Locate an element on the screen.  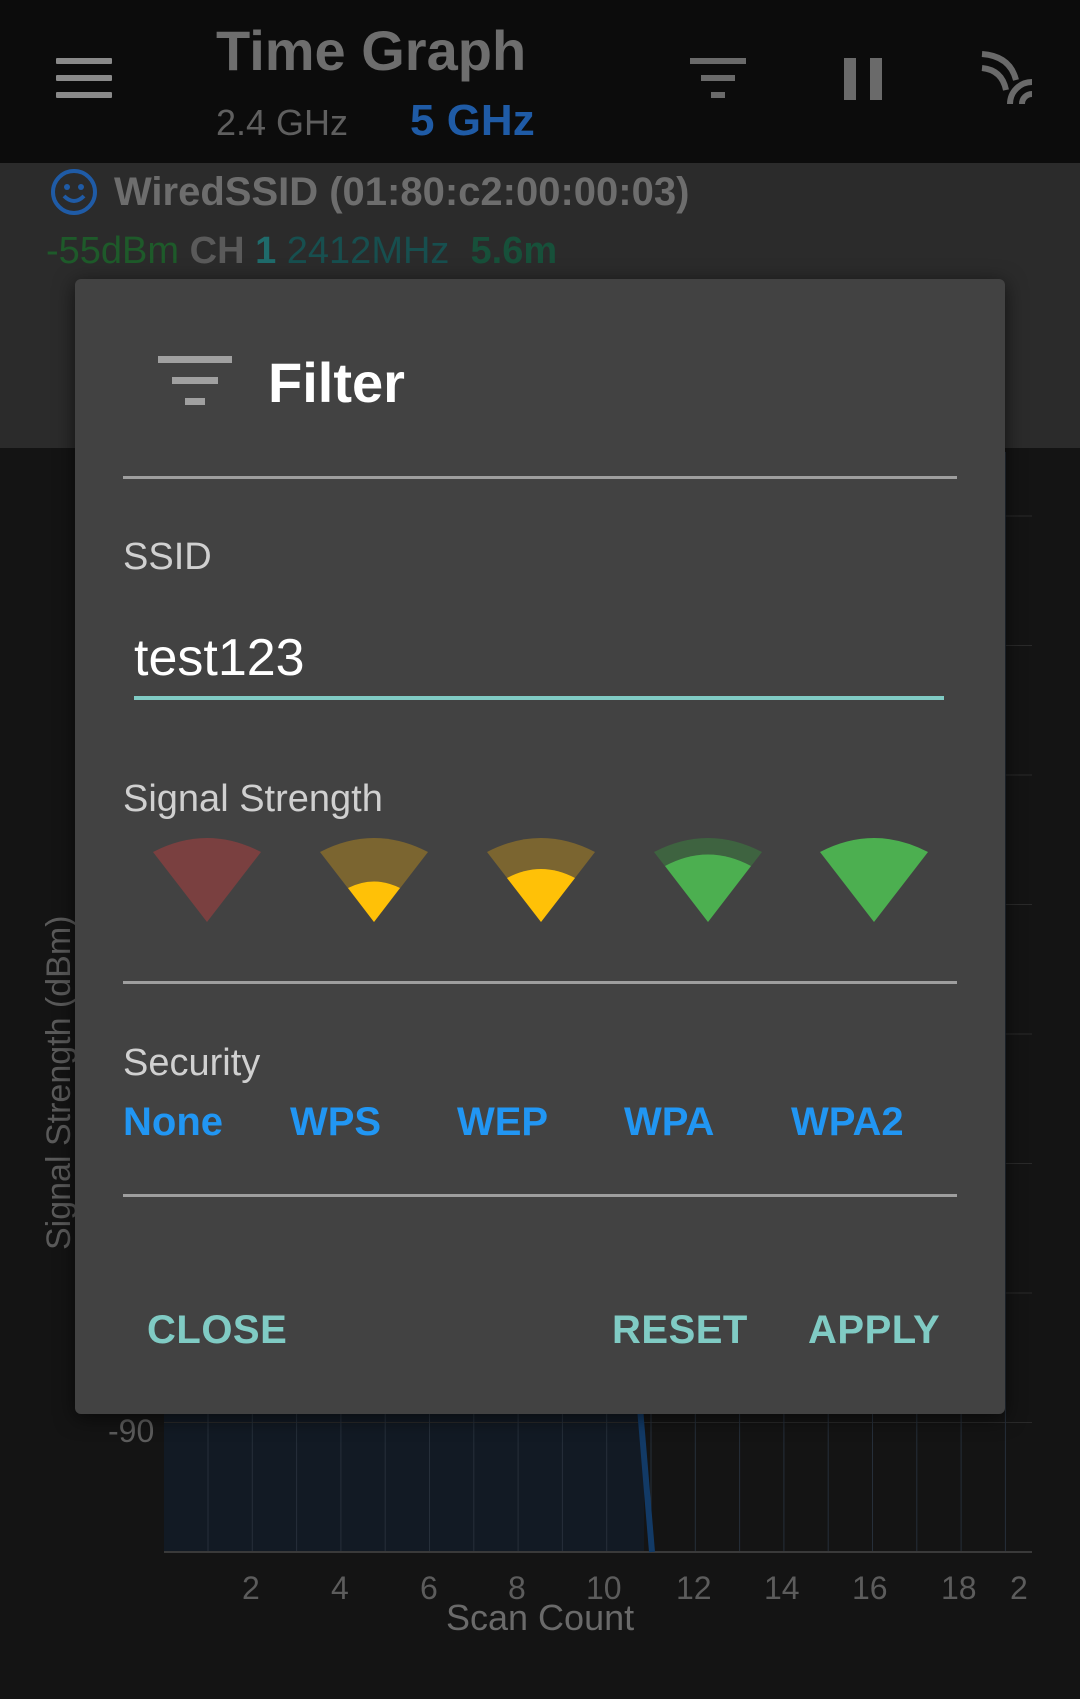
signal-level-1-icon is located at coordinates (374, 881).